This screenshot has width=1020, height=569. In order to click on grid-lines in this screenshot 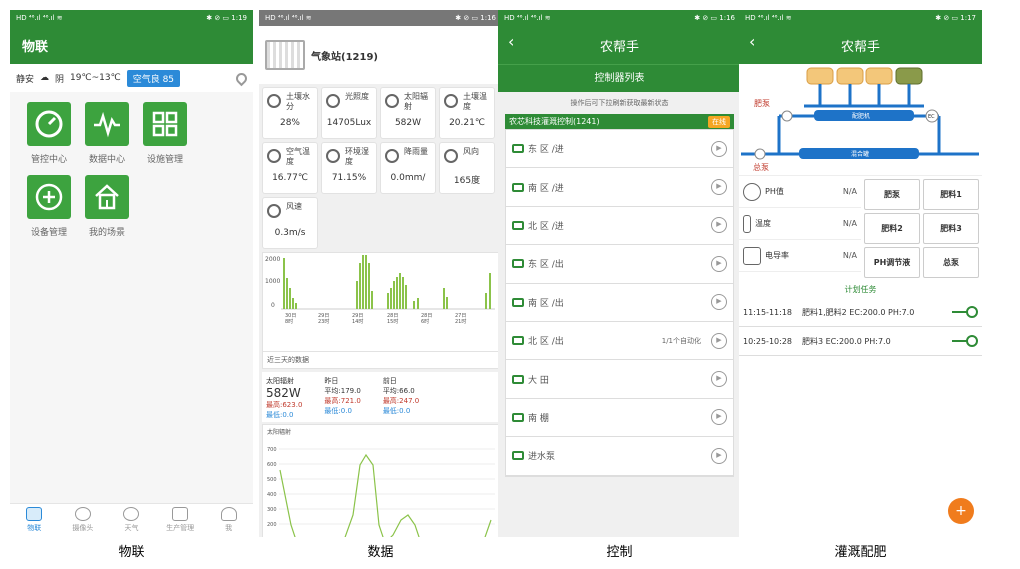, I will do `click(387, 486)`.